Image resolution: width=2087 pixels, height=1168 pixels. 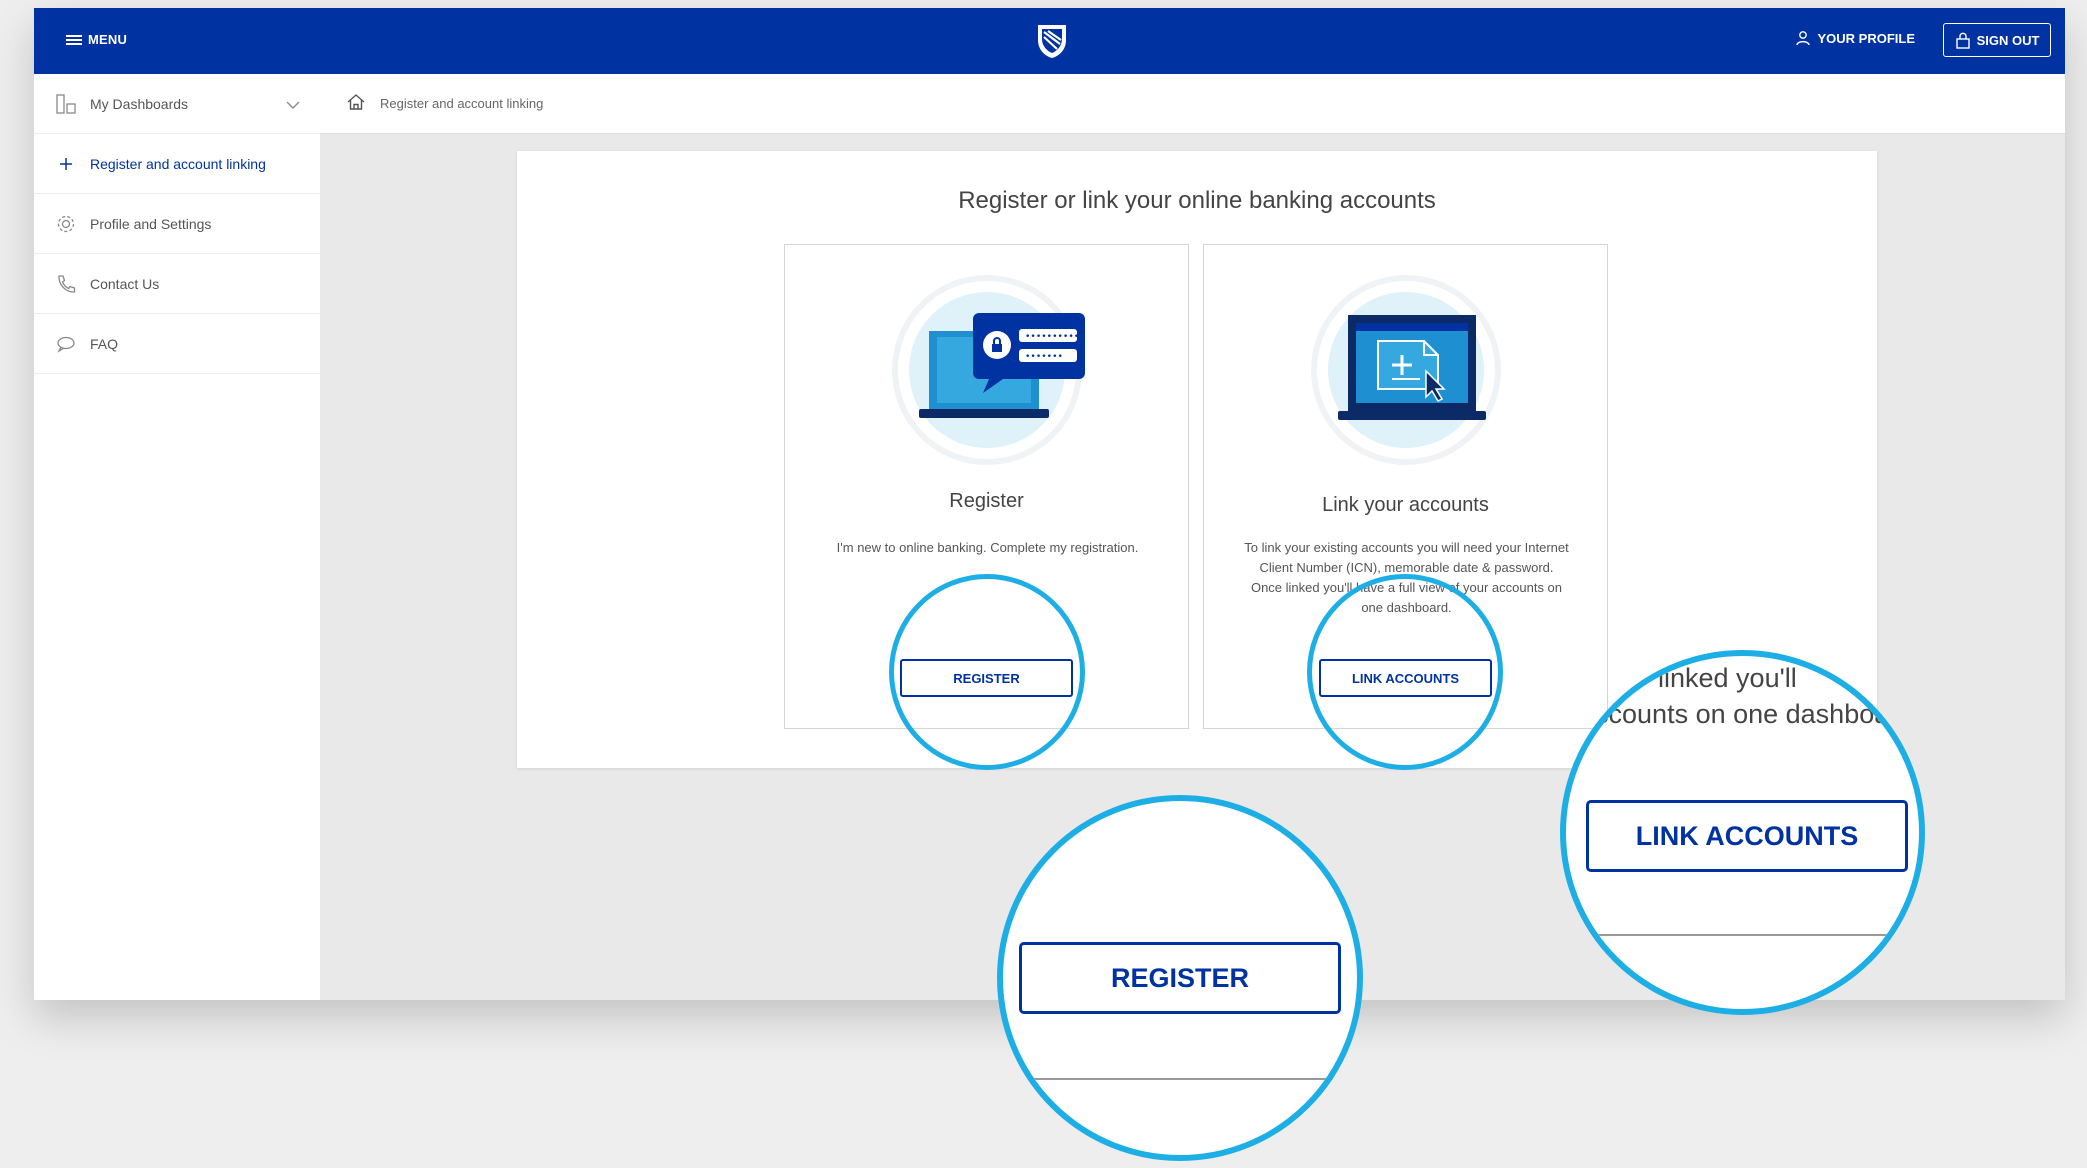 I want to click on zoom-text-line-2: accounts on one dashboard, so click(x=1747, y=714).